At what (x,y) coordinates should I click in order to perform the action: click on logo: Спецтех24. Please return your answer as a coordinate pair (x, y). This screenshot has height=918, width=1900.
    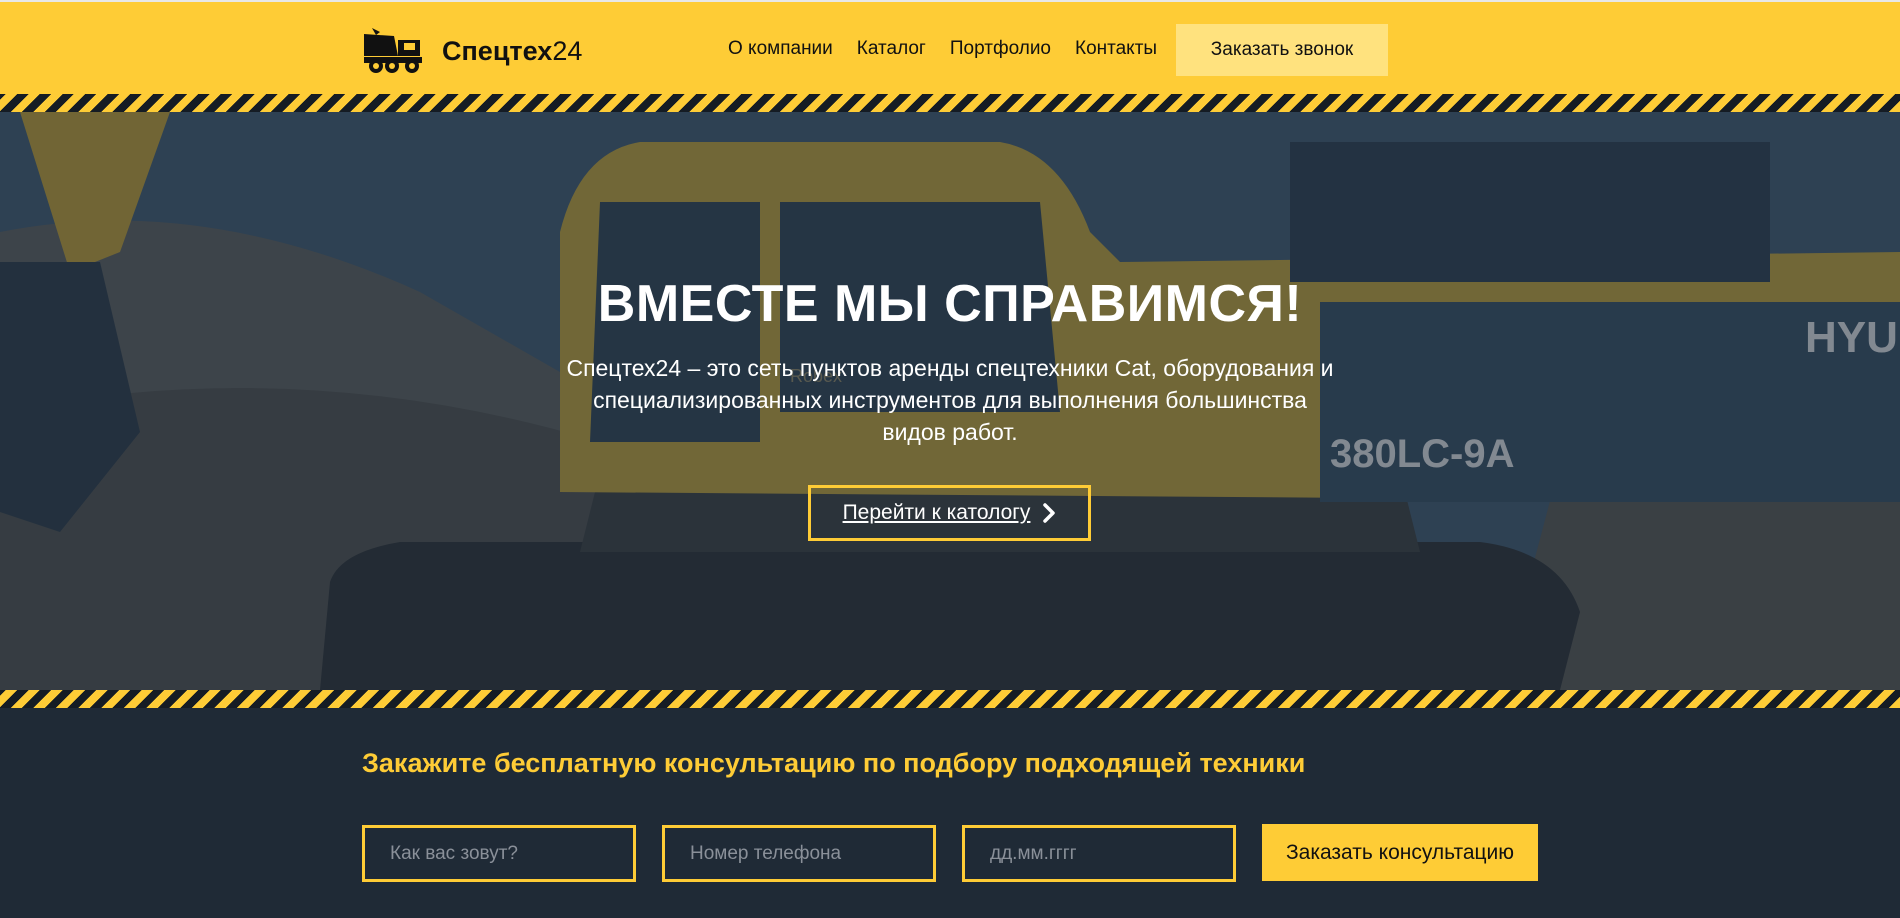
    Looking at the image, I should click on (472, 51).